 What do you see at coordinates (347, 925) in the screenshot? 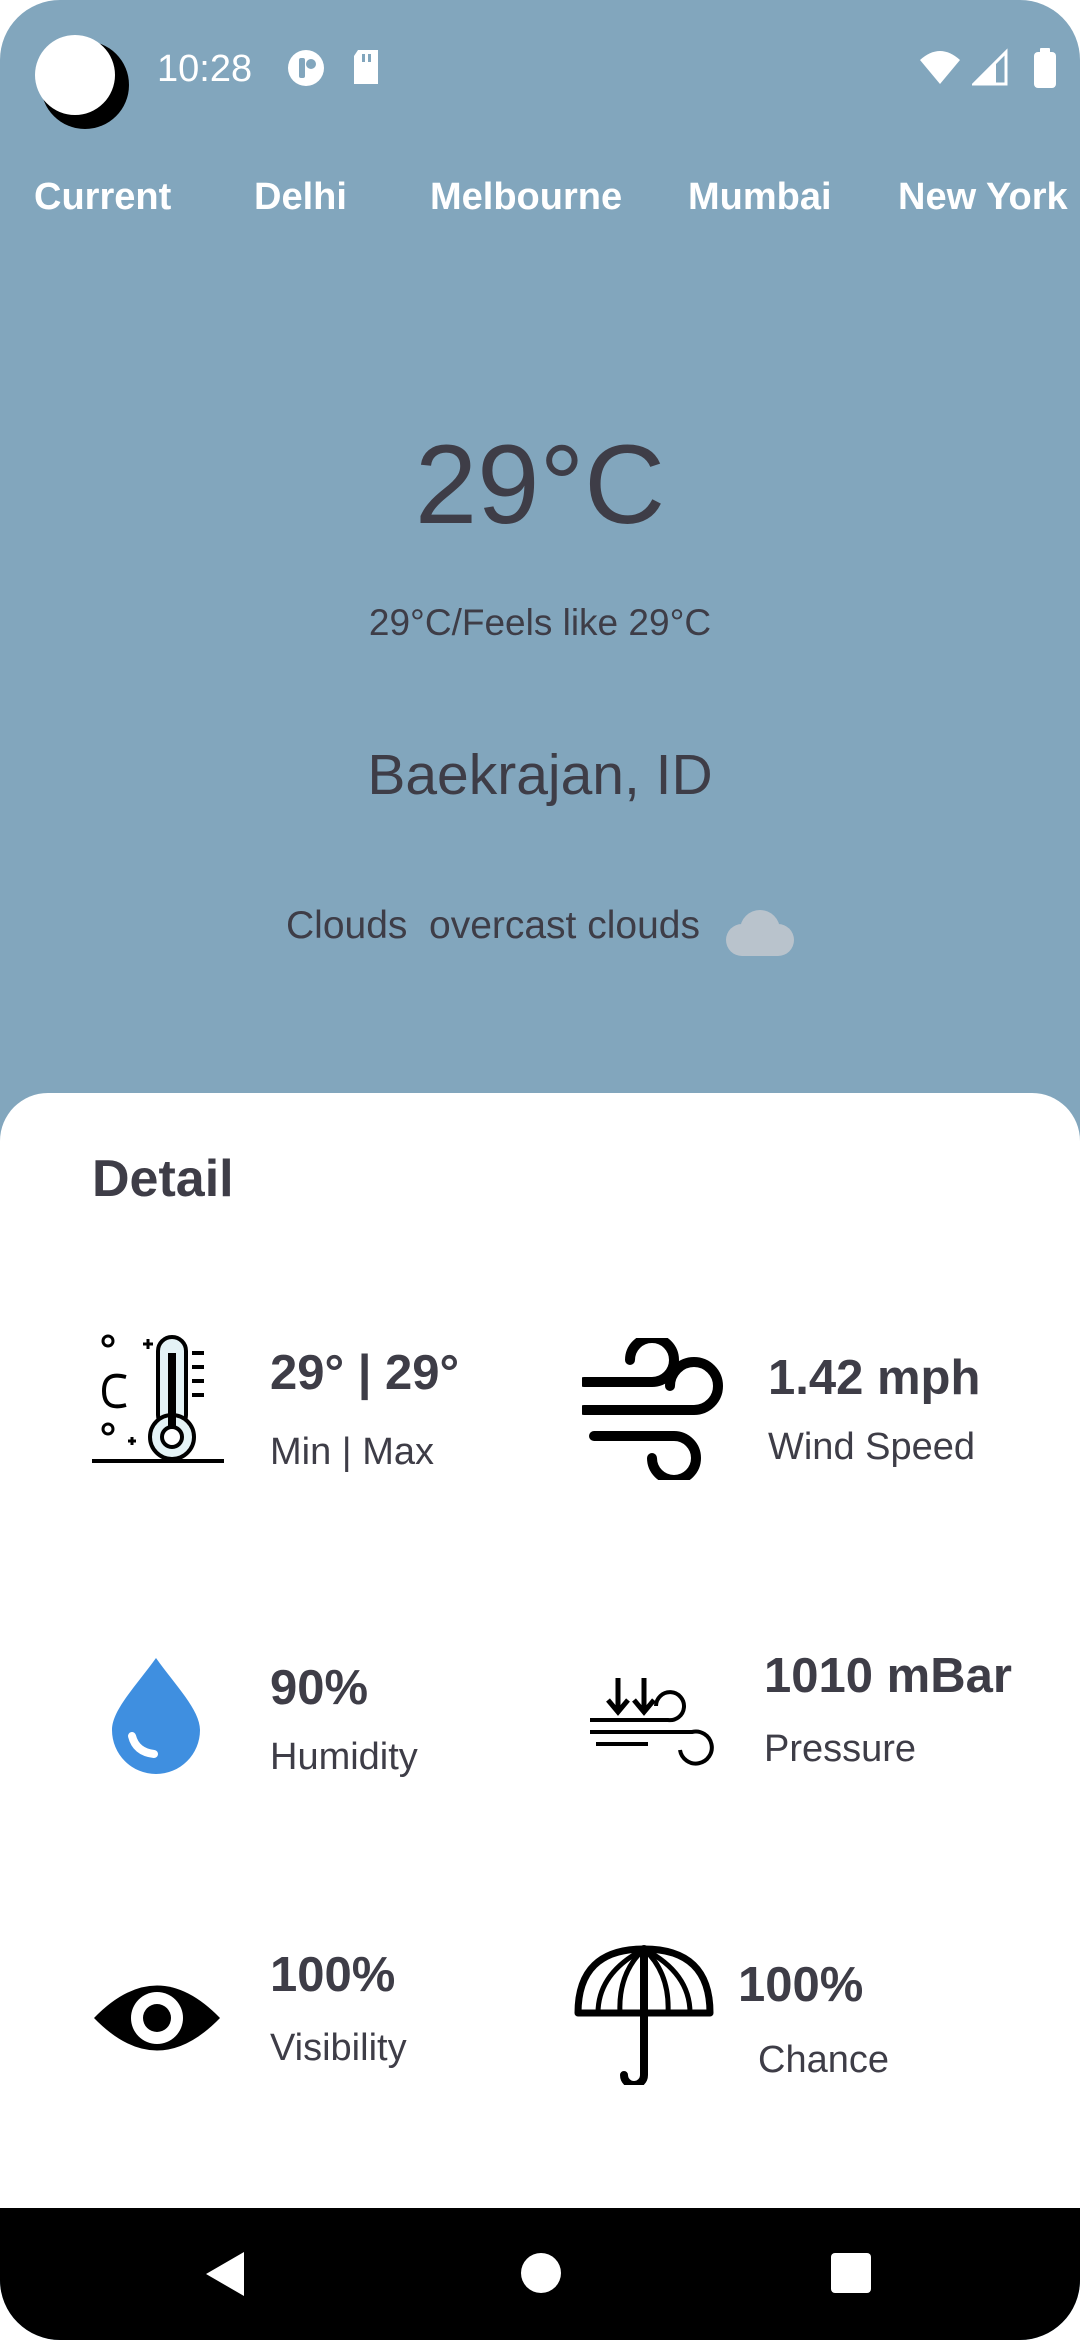
I see `condition-main: Clouds` at bounding box center [347, 925].